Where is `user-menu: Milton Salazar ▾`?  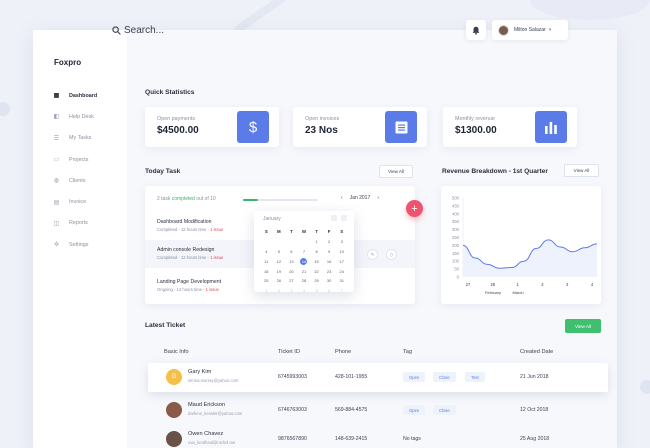 user-menu: Milton Salazar ▾ is located at coordinates (530, 30).